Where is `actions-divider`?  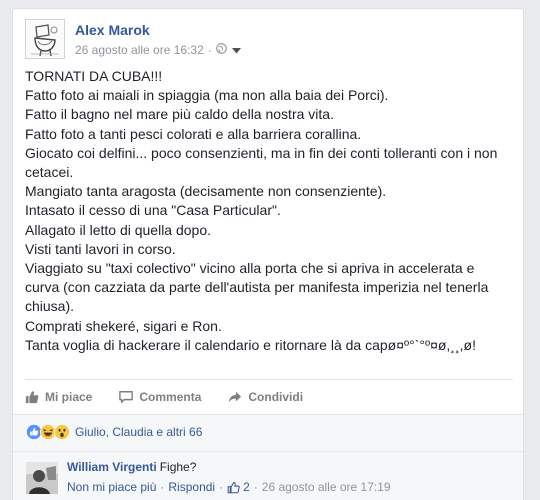
actions-divider is located at coordinates (269, 379).